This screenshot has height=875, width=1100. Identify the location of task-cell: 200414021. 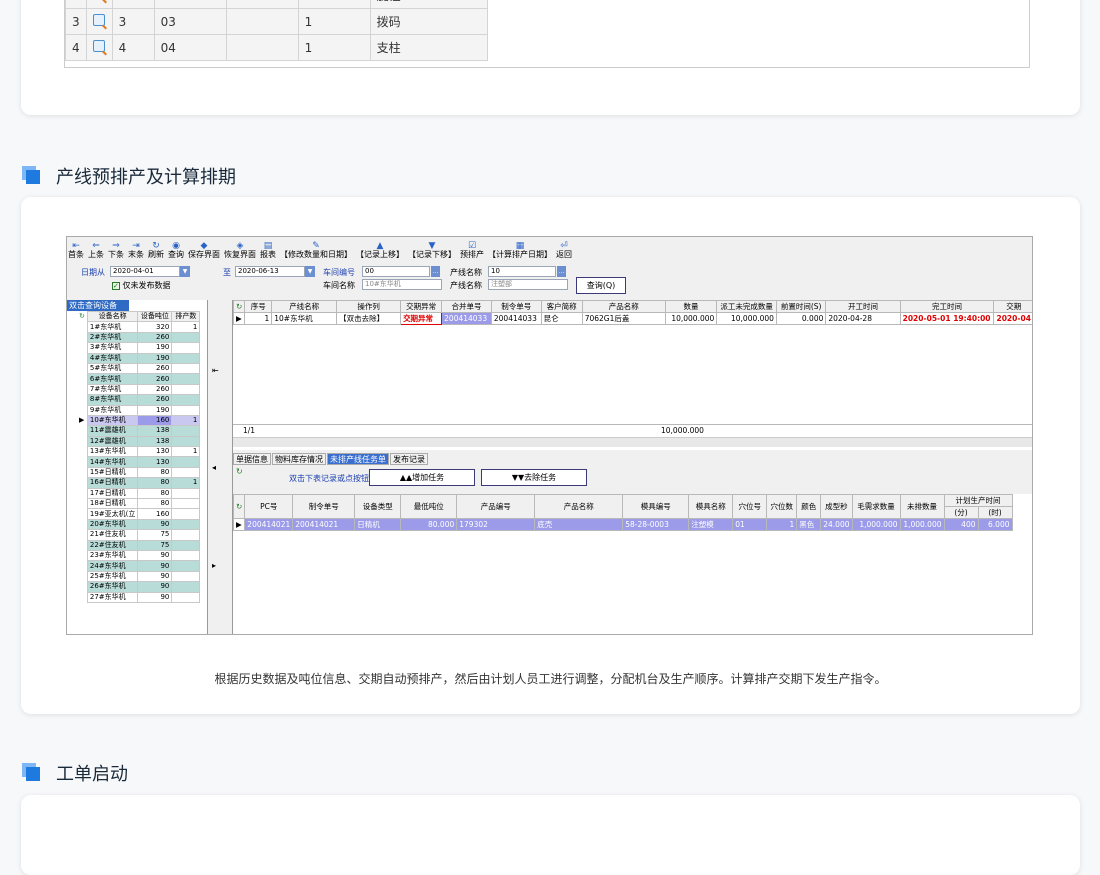
(269, 524).